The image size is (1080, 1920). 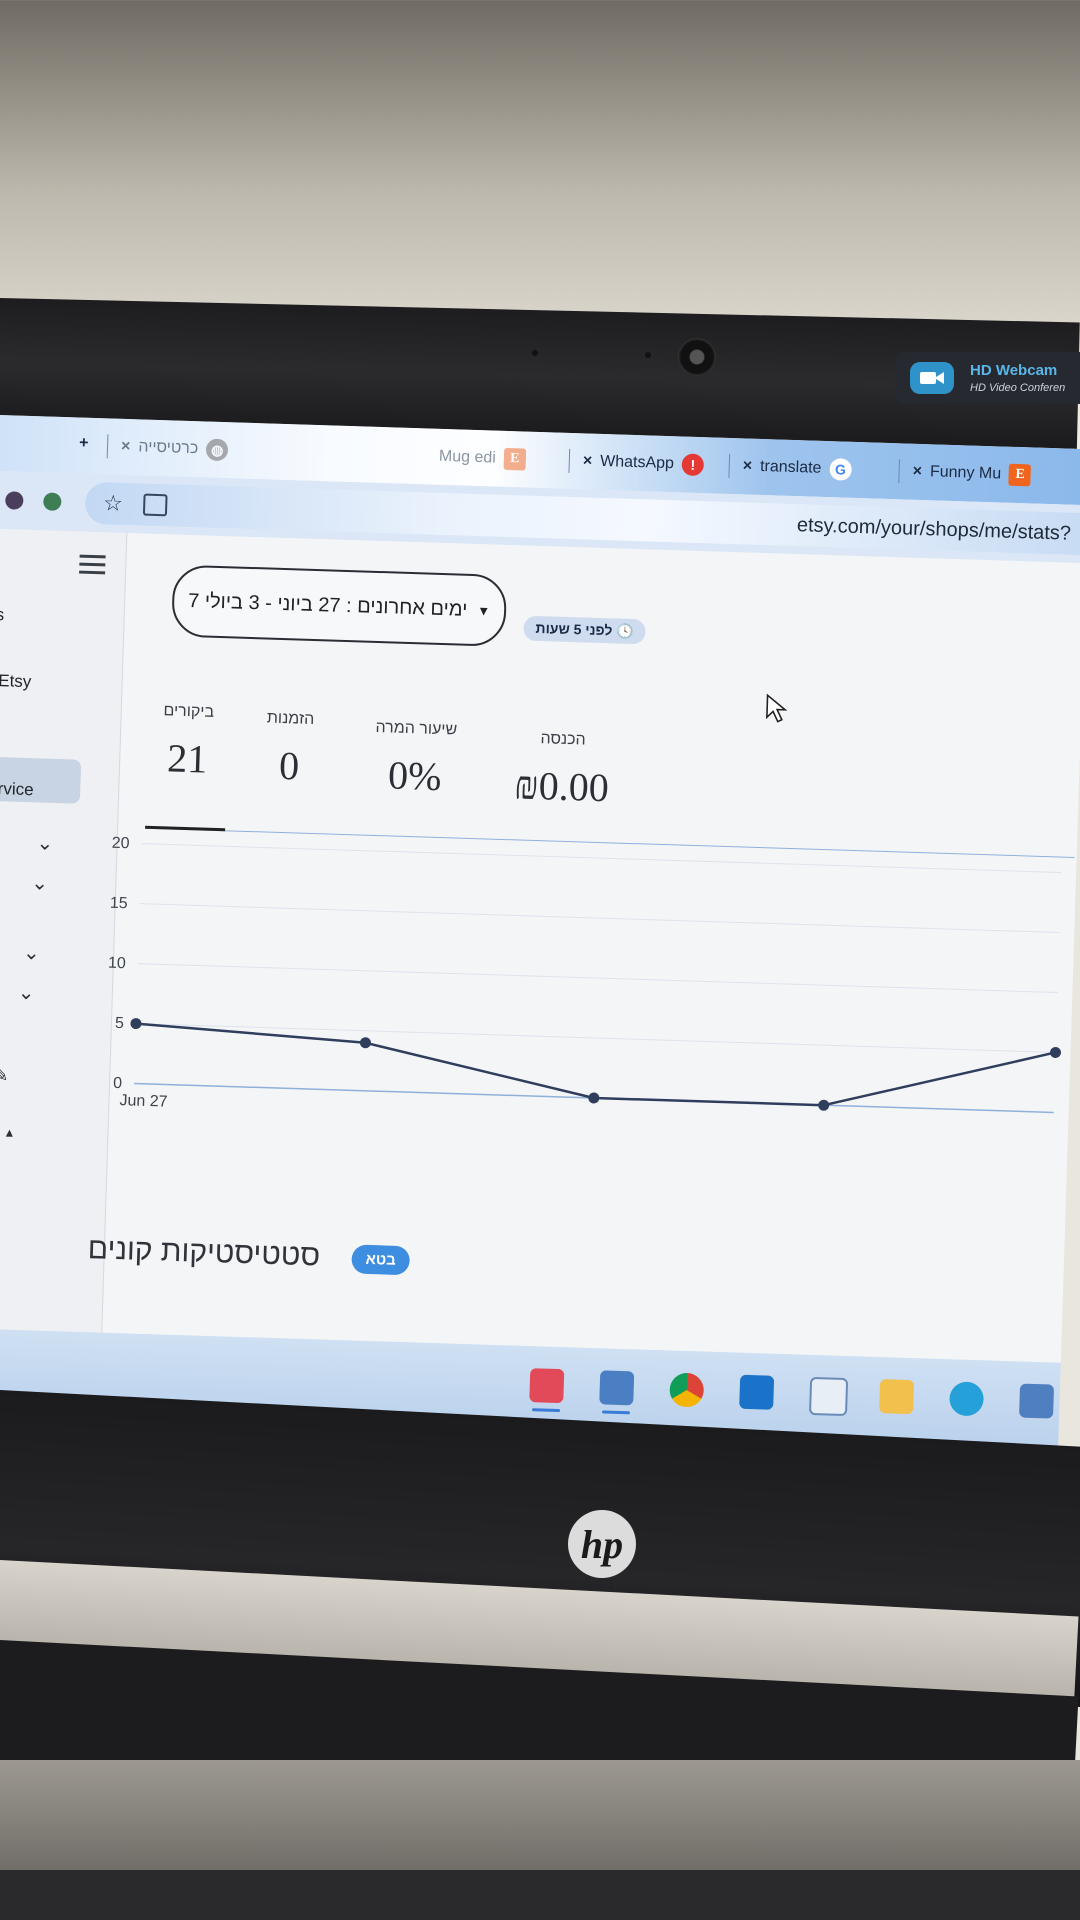 I want to click on y-tick-label: 0, so click(x=118, y=1083).